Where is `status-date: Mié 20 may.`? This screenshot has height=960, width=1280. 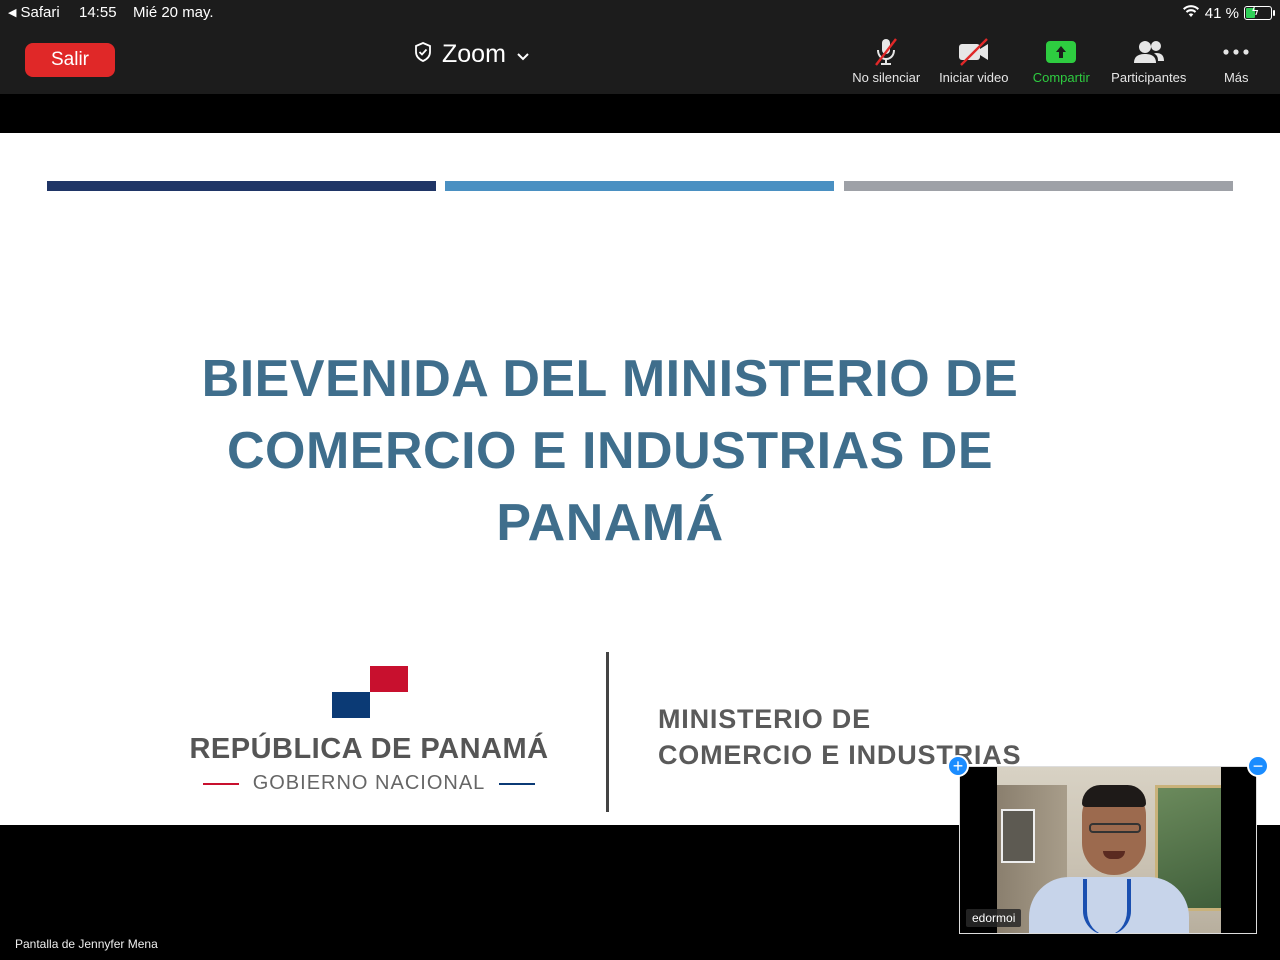 status-date: Mié 20 may. is located at coordinates (173, 12).